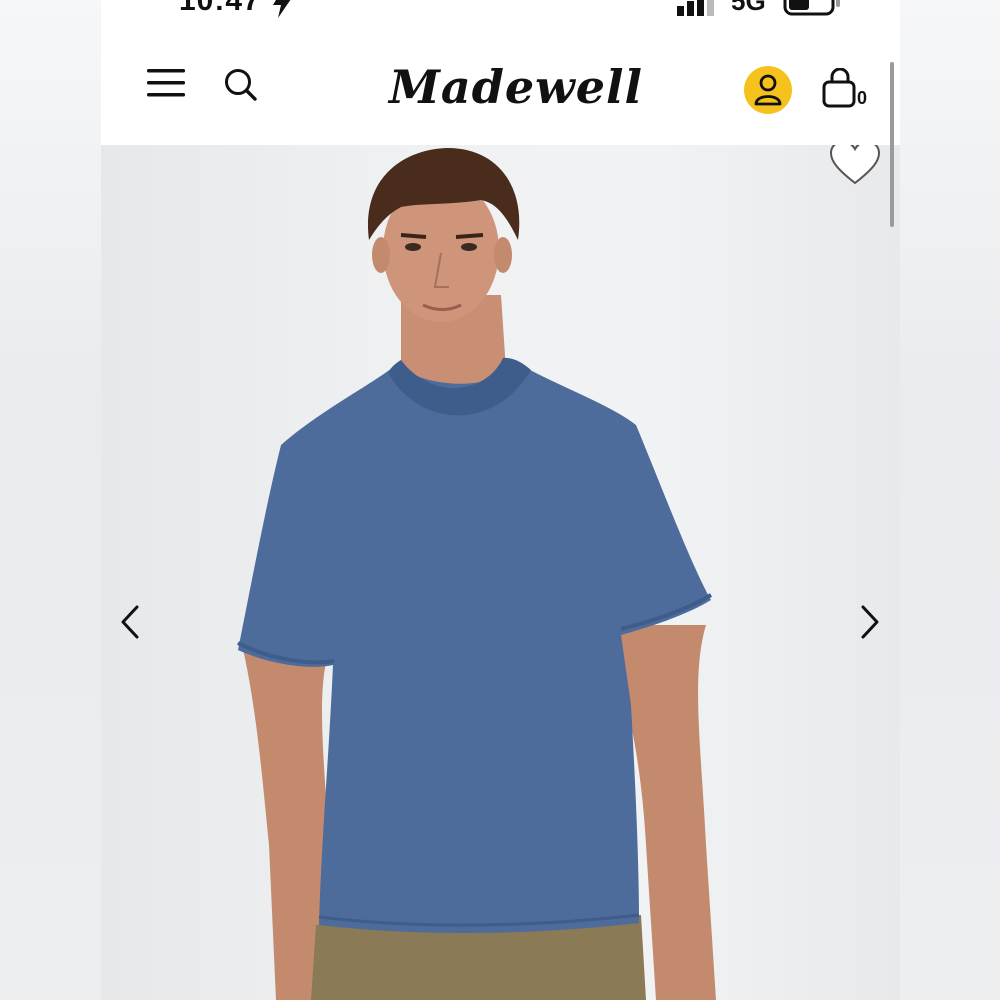 The width and height of the screenshot is (1000, 1000). I want to click on status-bar: 10:47 5G, so click(500, 15).